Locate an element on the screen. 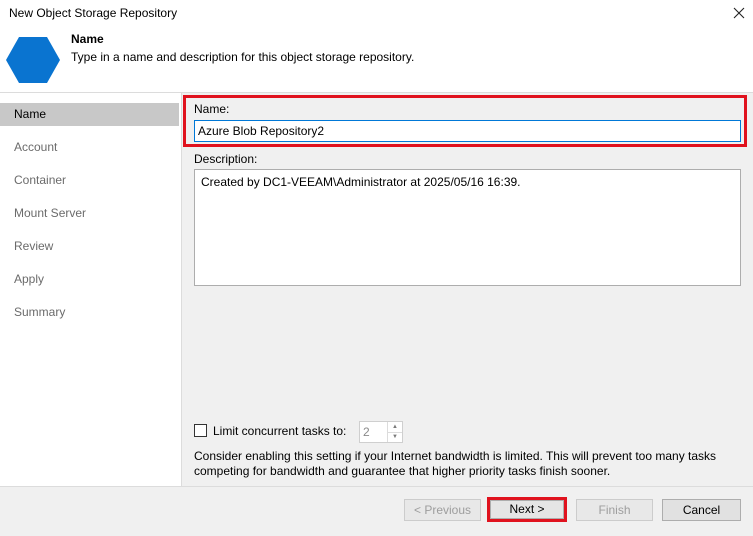 This screenshot has height=536, width=753. sidebar-item-review: Review is located at coordinates (89, 246).